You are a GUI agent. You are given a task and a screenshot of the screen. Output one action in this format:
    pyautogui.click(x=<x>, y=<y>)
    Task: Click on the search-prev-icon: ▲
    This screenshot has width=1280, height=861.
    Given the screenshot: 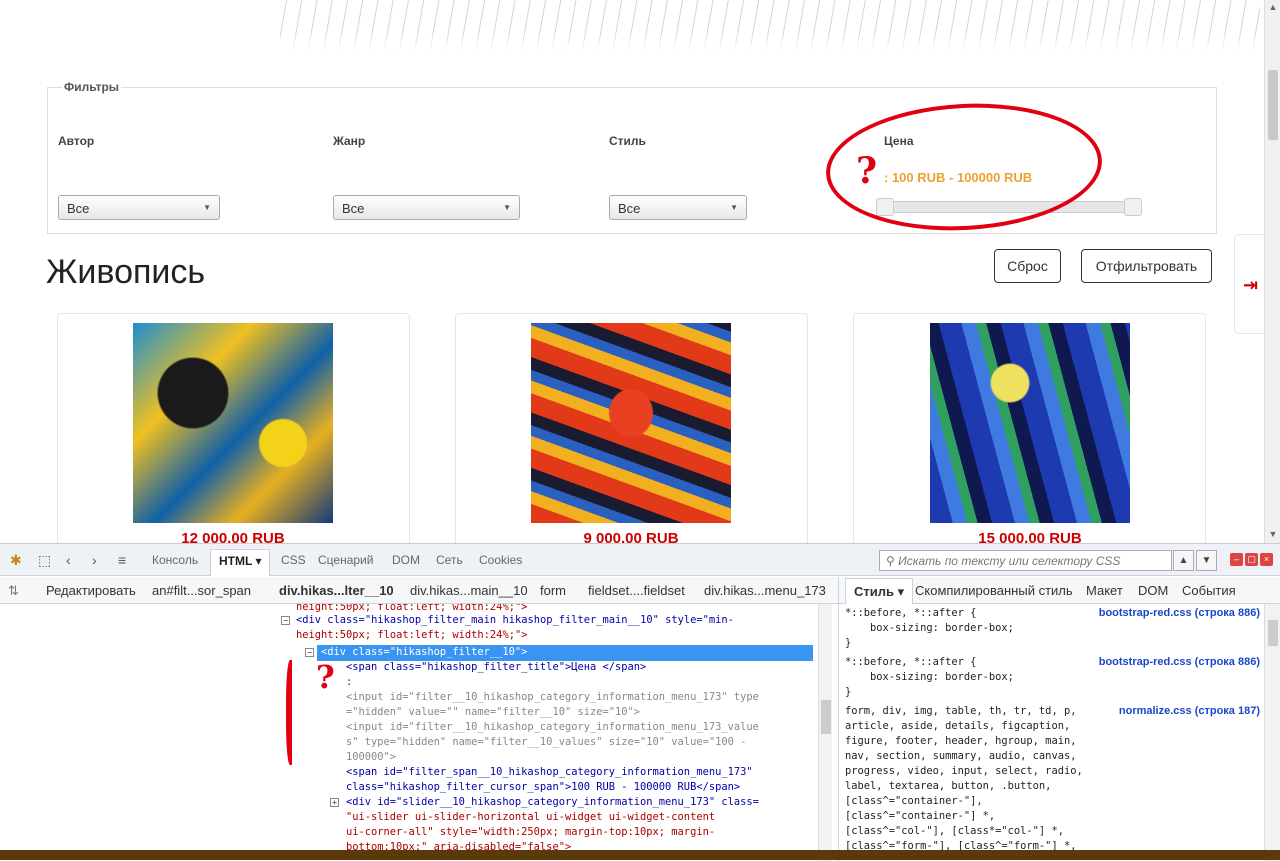 What is the action you would take?
    pyautogui.click(x=1183, y=560)
    